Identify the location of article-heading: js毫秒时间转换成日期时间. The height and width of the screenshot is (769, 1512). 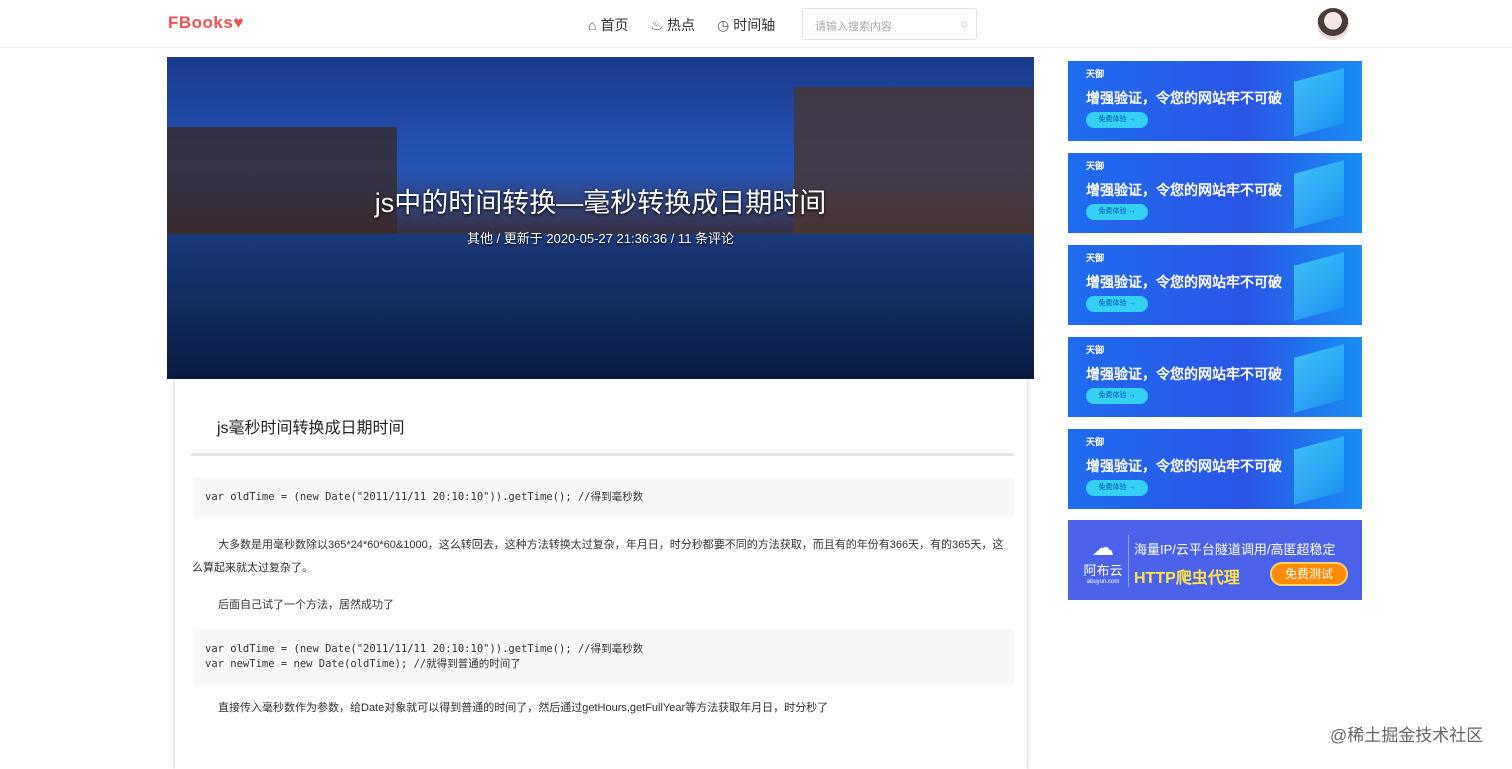
(311, 428).